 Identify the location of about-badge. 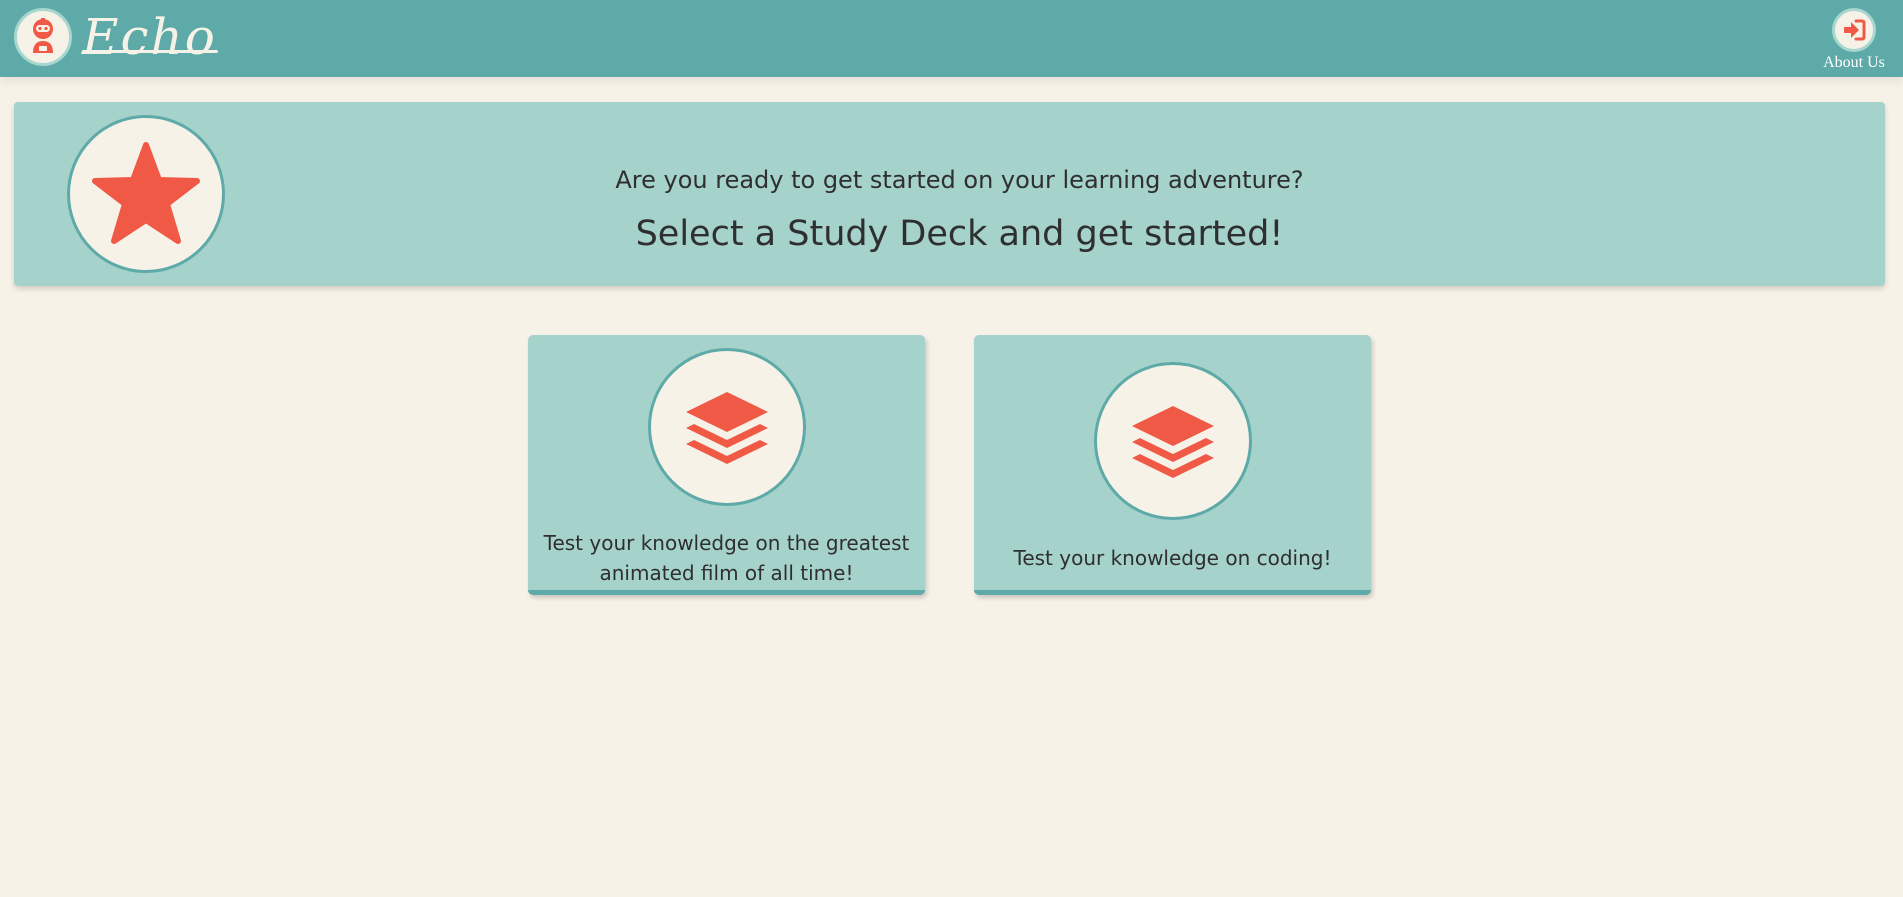
(1854, 30).